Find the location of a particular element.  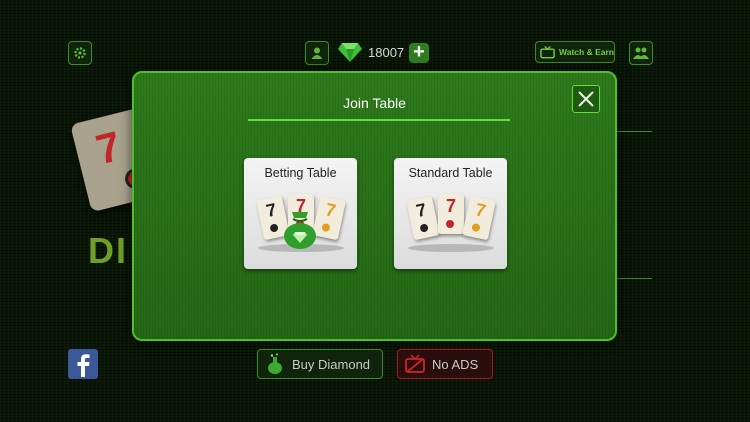

watch-earn-button: Watch & Earn is located at coordinates (575, 52).